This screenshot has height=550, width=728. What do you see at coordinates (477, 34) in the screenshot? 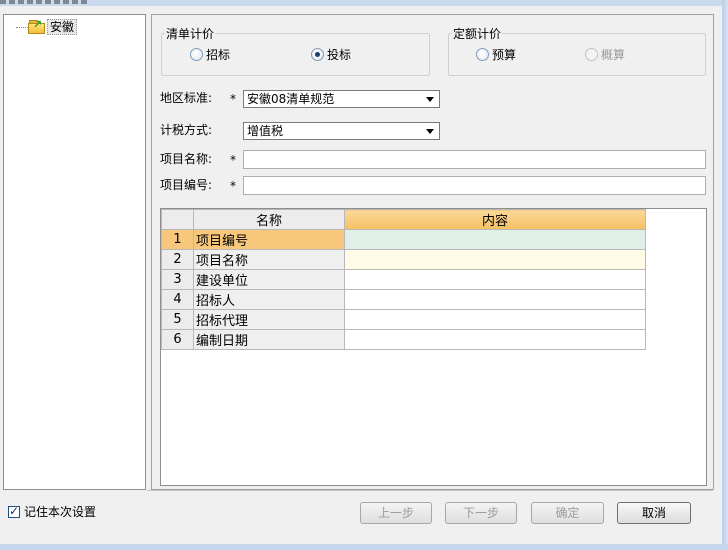
I see `quota-pricing-legend: 定额计价` at bounding box center [477, 34].